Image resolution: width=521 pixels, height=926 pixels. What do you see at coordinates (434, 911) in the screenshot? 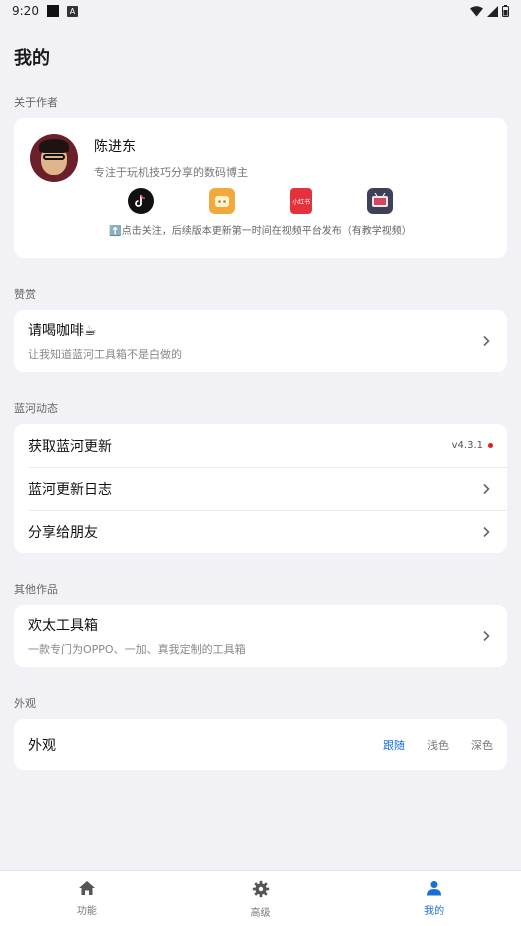
I see `tab-me-label: 我的` at bounding box center [434, 911].